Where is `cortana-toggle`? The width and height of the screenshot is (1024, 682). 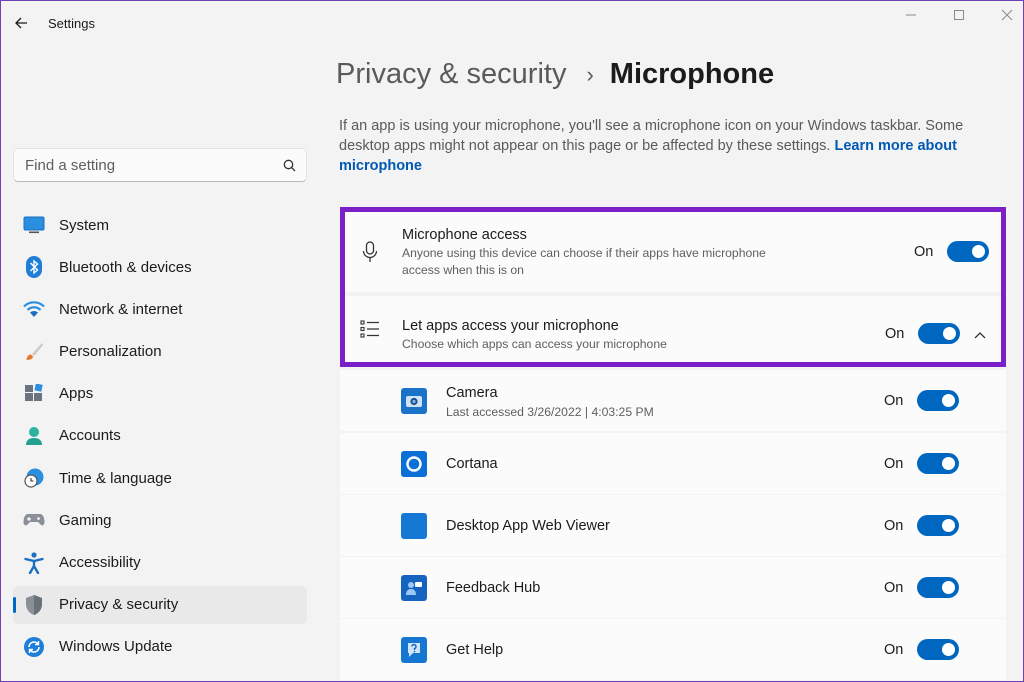
cortana-toggle is located at coordinates (938, 463).